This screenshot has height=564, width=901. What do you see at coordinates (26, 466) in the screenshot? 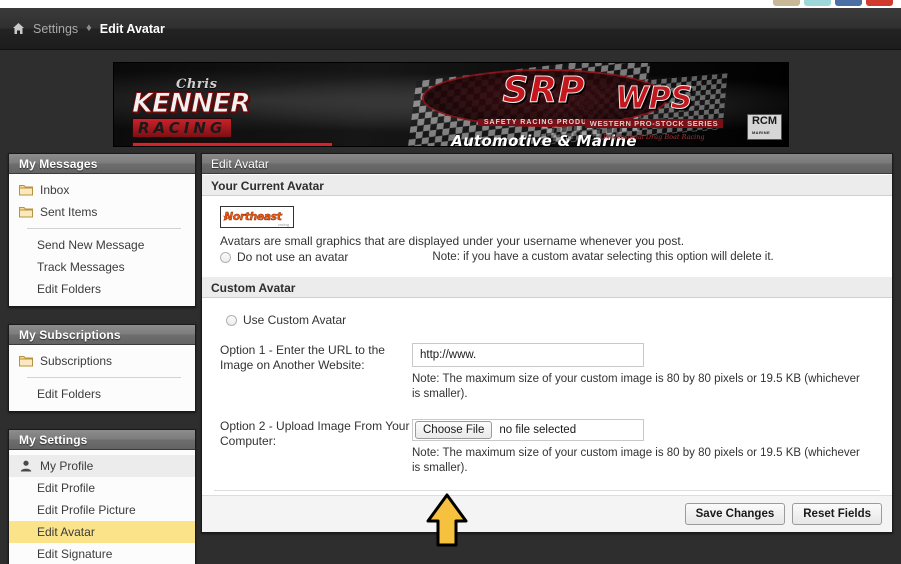
I see `user-icon` at bounding box center [26, 466].